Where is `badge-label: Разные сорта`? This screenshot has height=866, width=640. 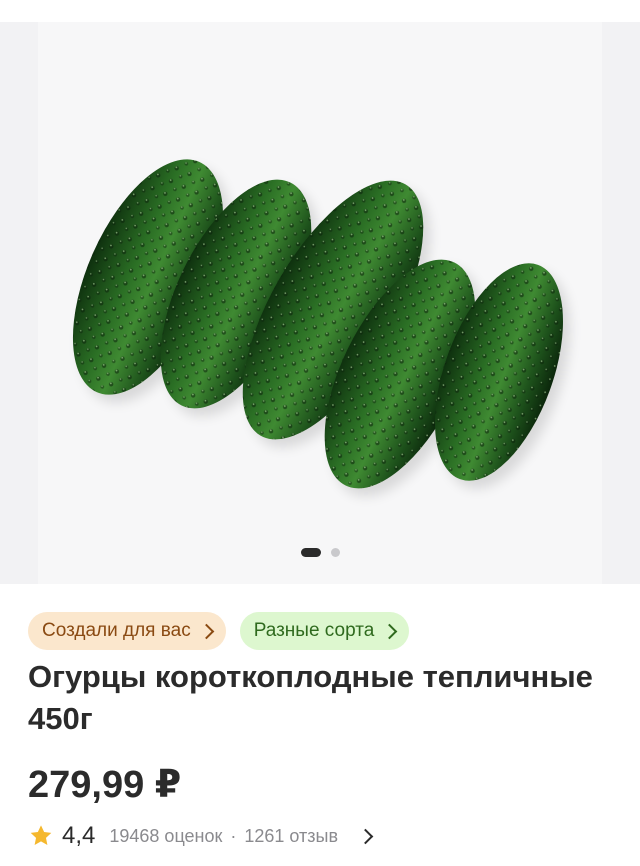
badge-label: Разные сорта is located at coordinates (314, 630).